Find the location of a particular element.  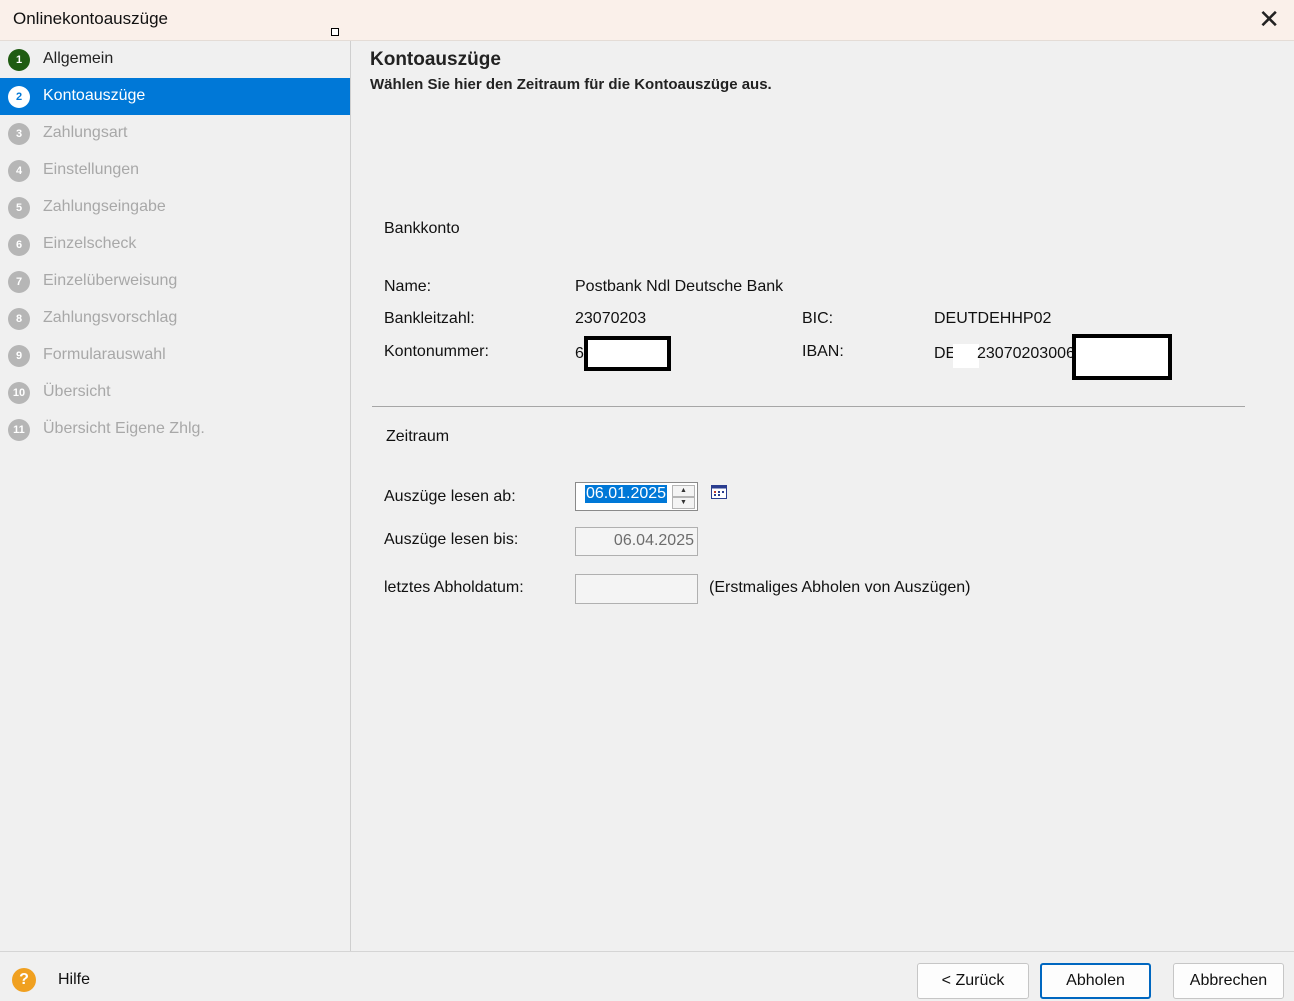

to-date-field: 06.04.2025 is located at coordinates (636, 541).